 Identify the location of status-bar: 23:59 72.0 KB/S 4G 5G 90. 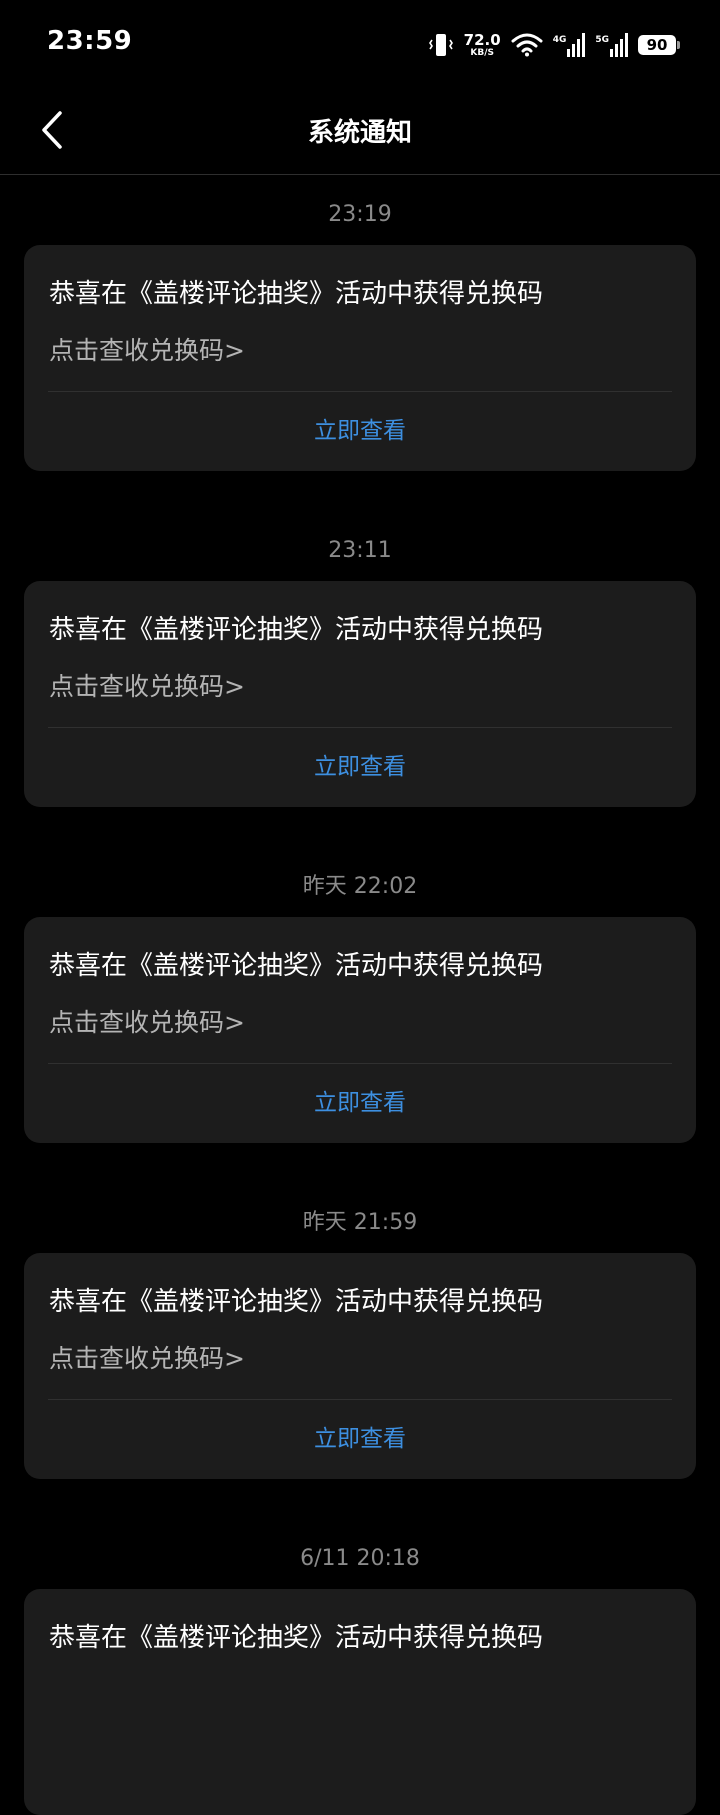
(360, 45).